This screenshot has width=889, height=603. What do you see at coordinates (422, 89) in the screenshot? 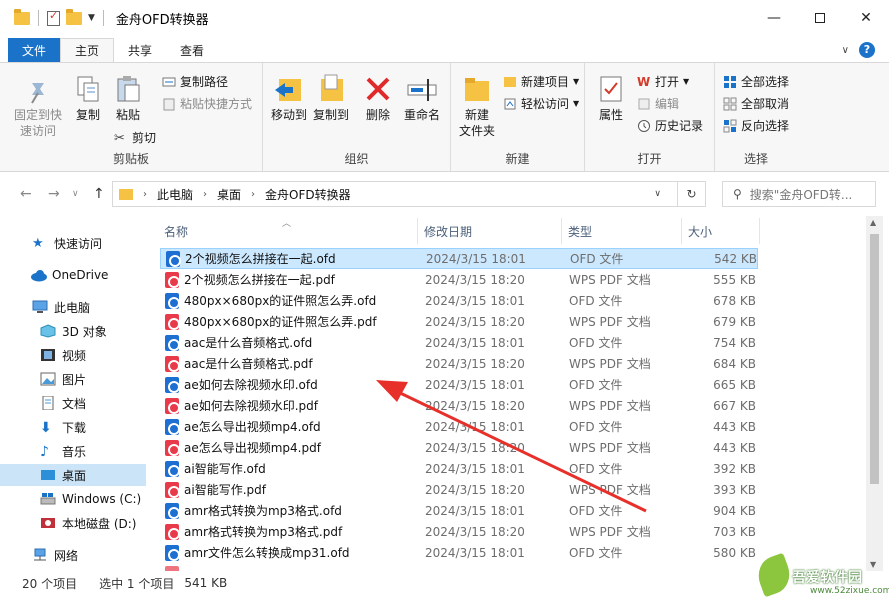
I see `rename-icon` at bounding box center [422, 89].